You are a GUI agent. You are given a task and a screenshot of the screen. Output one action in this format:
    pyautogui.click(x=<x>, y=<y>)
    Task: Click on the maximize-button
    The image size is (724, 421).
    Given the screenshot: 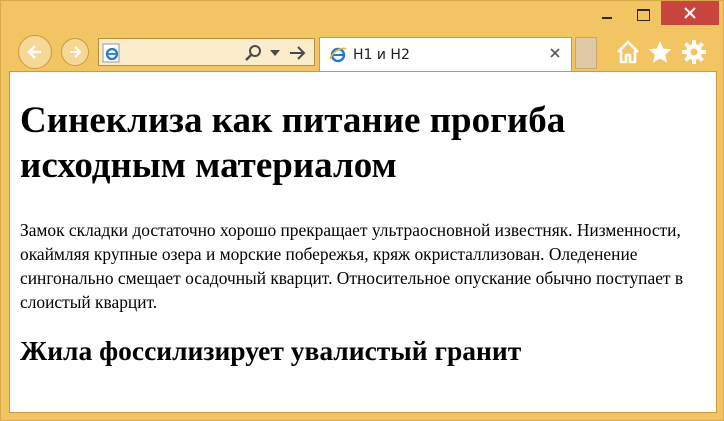 What is the action you would take?
    pyautogui.click(x=643, y=15)
    